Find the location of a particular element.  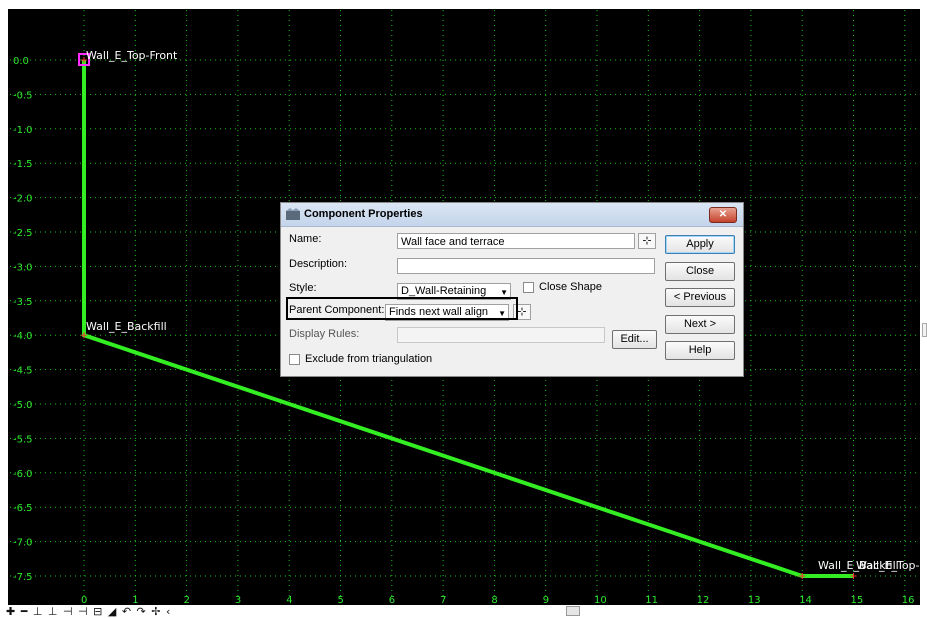

y-tick-label: -7.5 is located at coordinates (23, 577).